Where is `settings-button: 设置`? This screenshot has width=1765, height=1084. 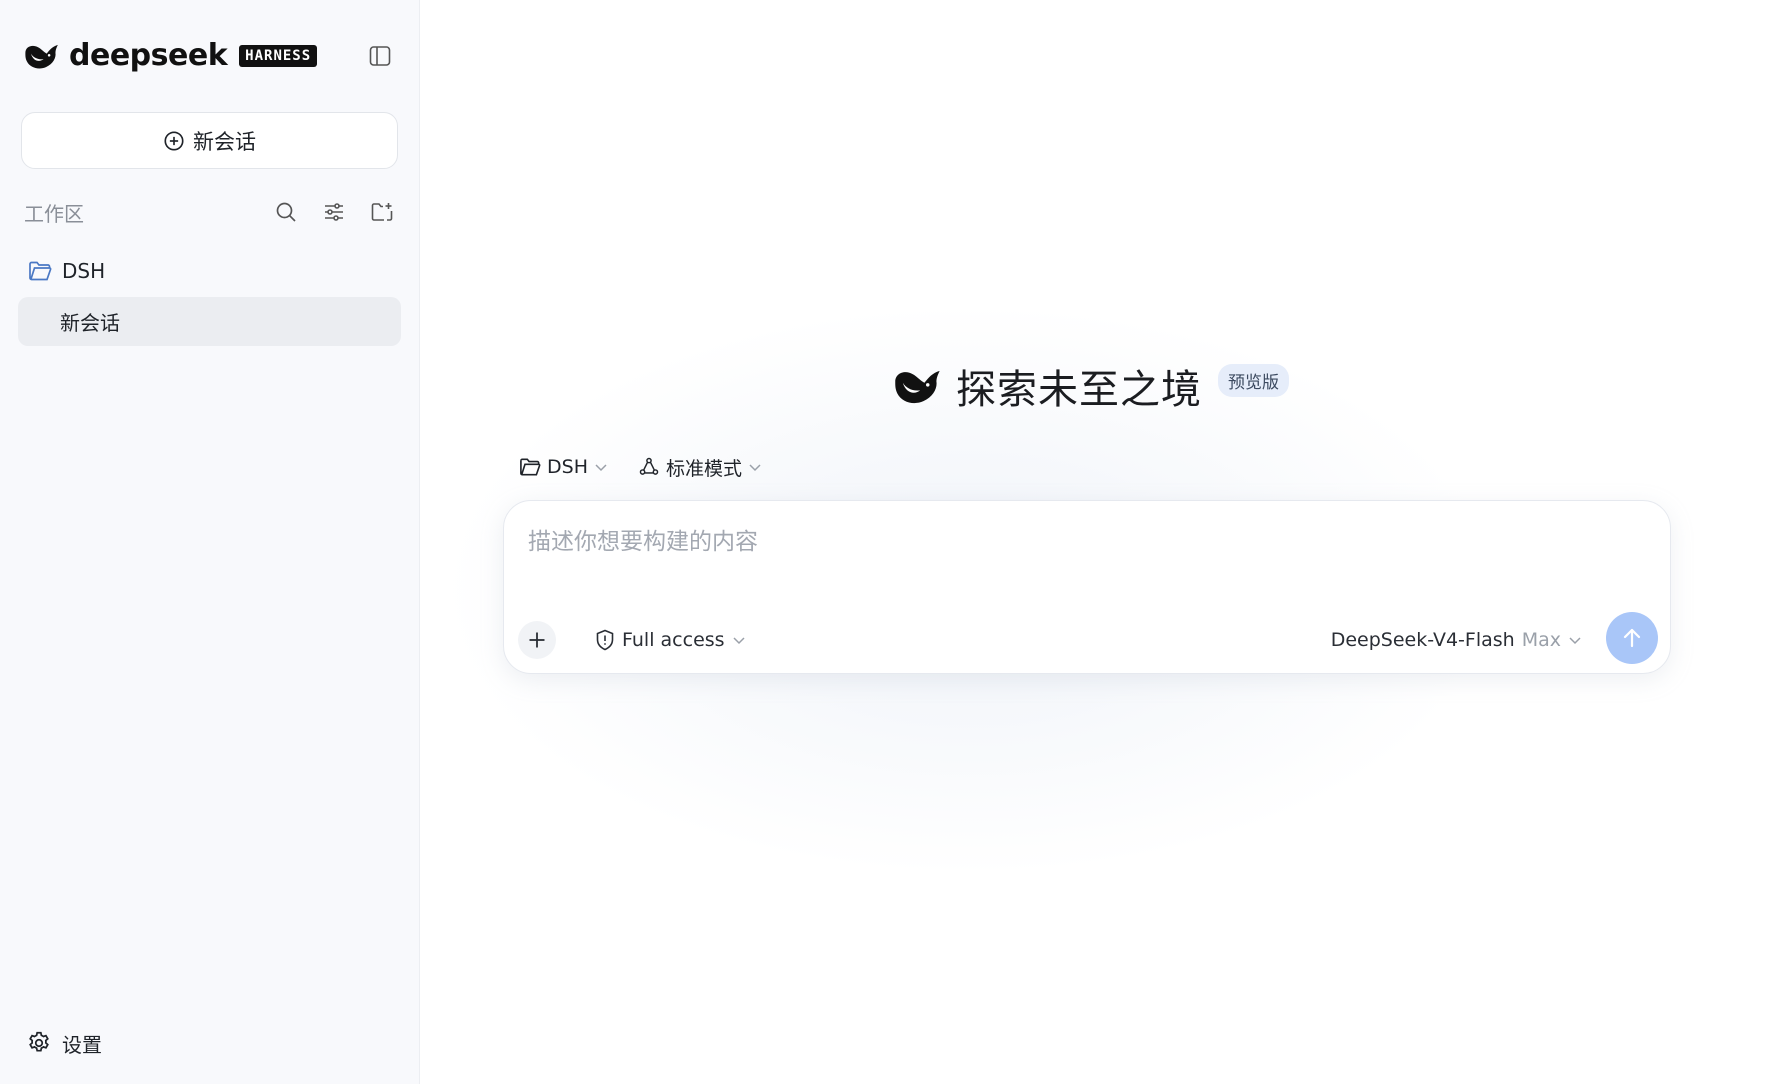 settings-button: 设置 is located at coordinates (64, 1043).